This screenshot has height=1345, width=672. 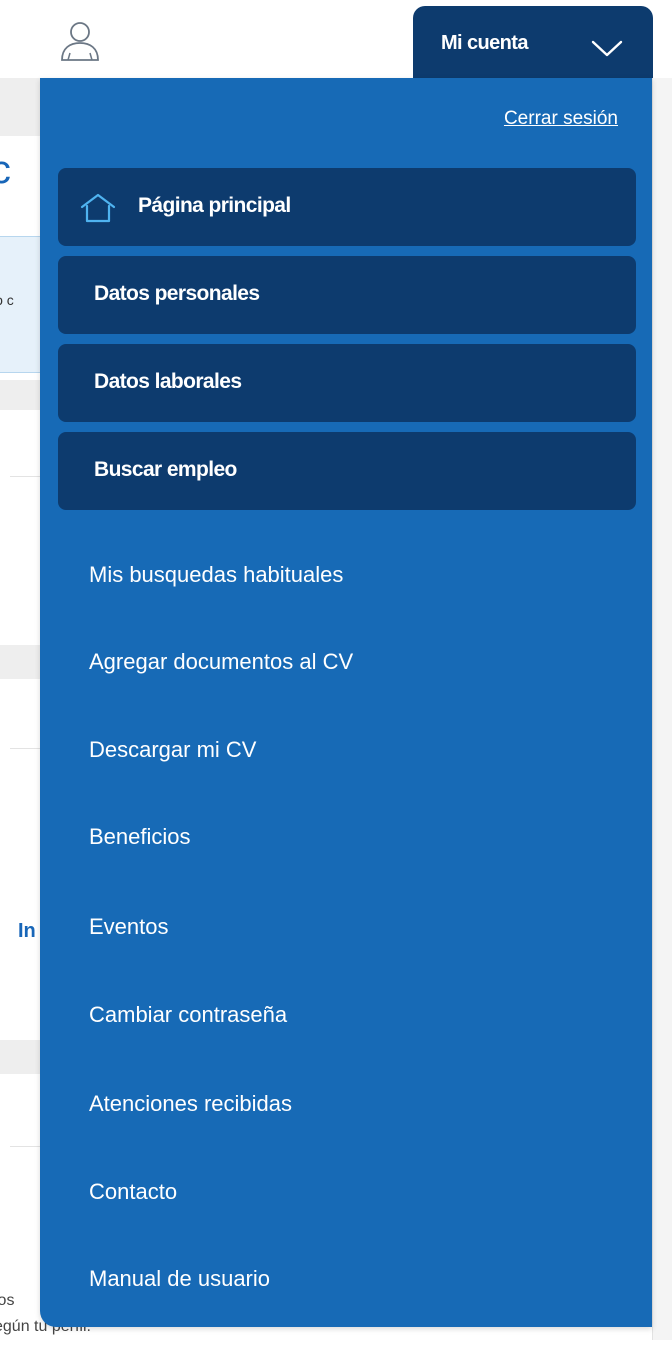 I want to click on account-menu-toggle: Mi cuenta, so click(x=533, y=42).